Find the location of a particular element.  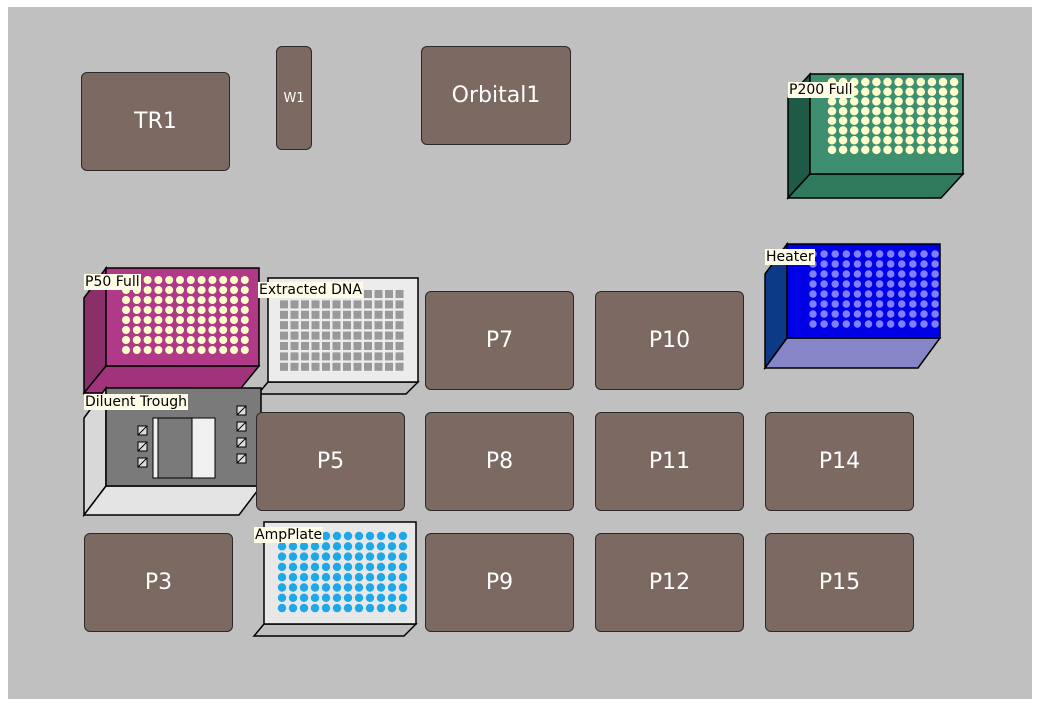

position-p14: P14 is located at coordinates (839, 461).